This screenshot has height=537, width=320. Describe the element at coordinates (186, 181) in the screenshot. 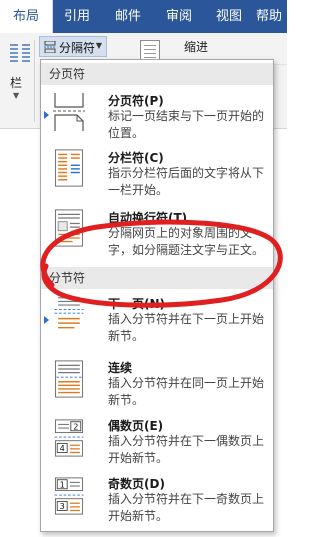

I see `item-desc: 指示分栏符后面的文字将从下一栏开始。` at that location.